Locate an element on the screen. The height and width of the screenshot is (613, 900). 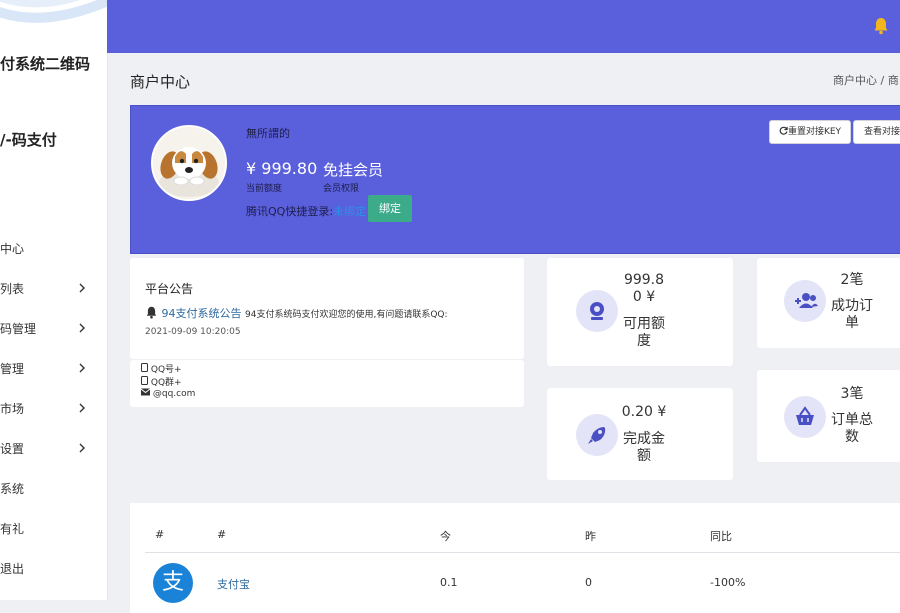
balance-label: 当前额度 is located at coordinates (264, 189).